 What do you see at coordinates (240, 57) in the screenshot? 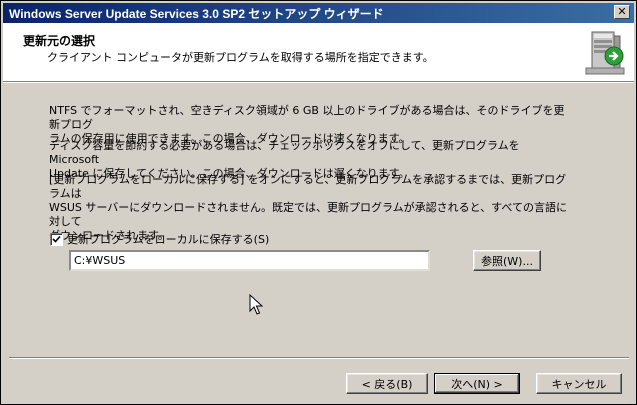
I see `page-subtitle: クライアント コンピュータが更新プログラムを取得する場所を指定できます。` at bounding box center [240, 57].